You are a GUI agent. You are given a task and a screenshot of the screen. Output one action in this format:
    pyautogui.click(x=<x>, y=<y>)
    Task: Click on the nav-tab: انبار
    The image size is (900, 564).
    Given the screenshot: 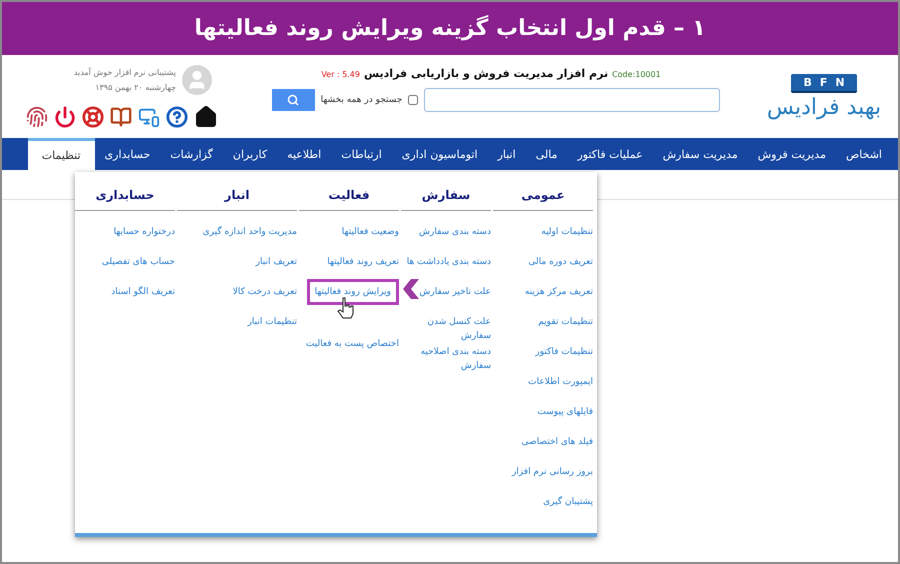 What is the action you would take?
    pyautogui.click(x=507, y=154)
    